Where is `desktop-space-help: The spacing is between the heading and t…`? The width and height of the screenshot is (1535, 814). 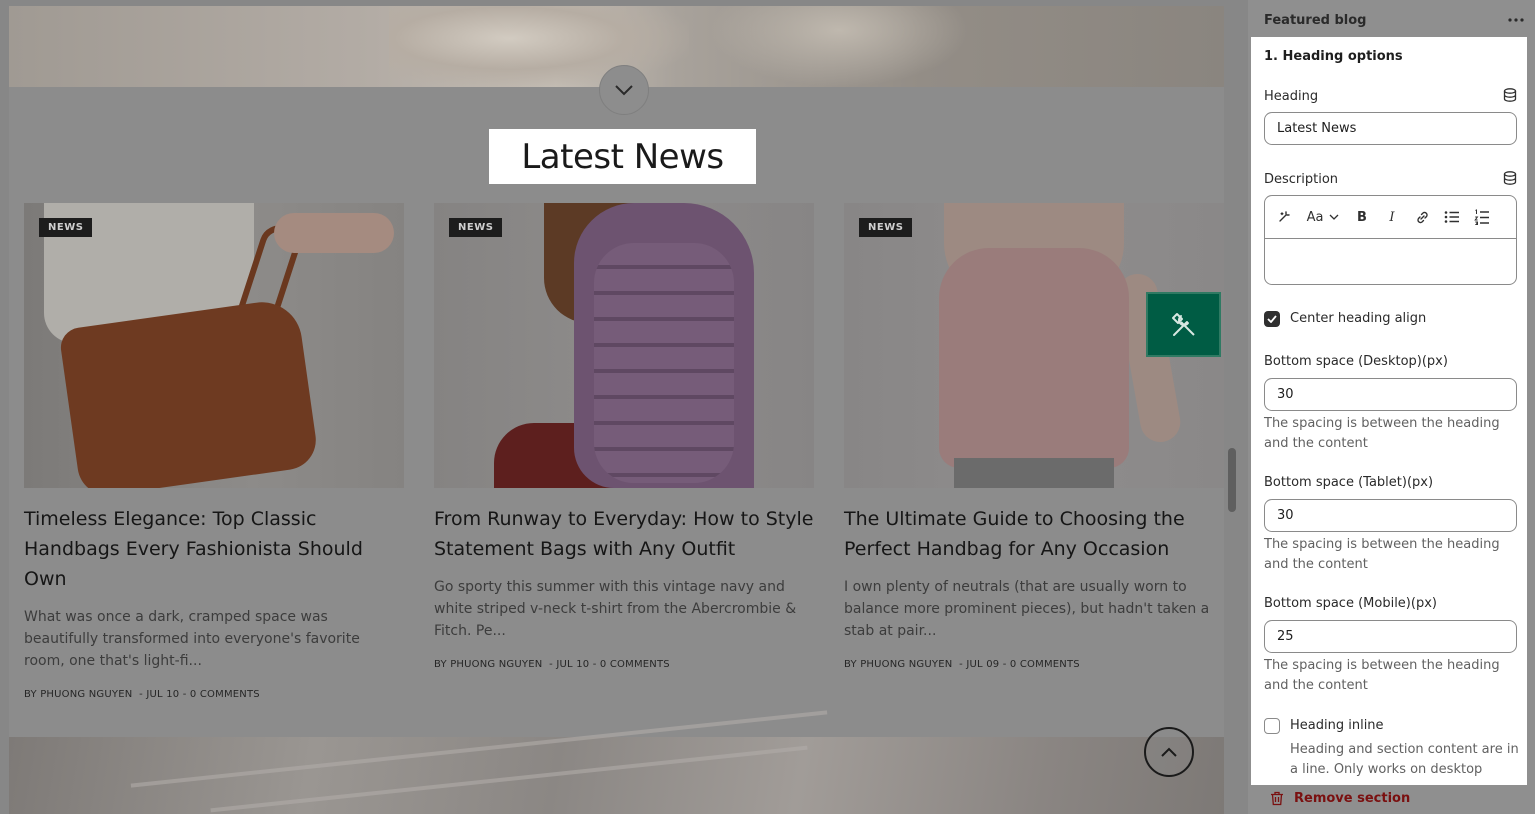 desktop-space-help: The spacing is between the heading and t… is located at coordinates (1382, 433).